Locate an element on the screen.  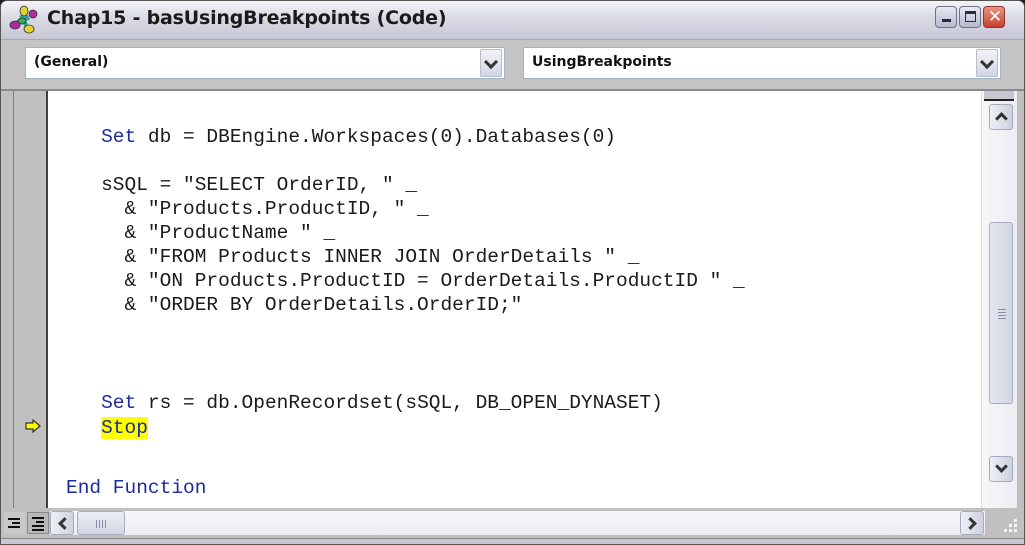
chevron-left-icon is located at coordinates (64, 523).